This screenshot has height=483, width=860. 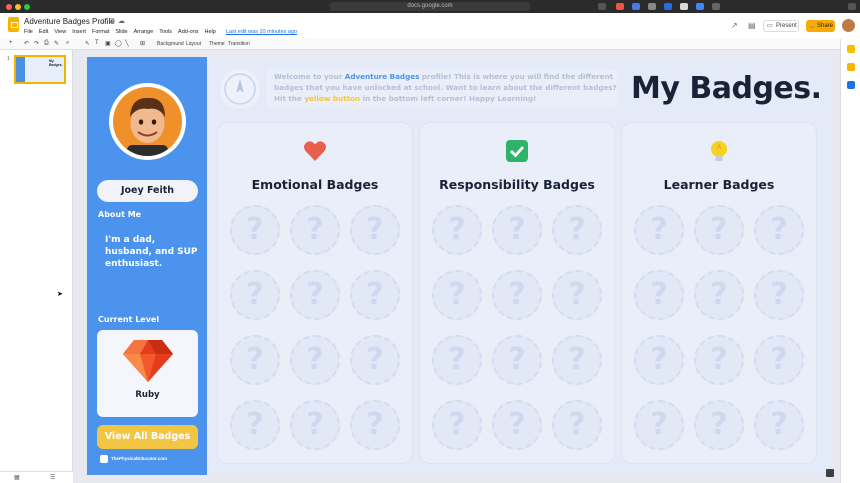 What do you see at coordinates (261, 32) in the screenshot?
I see `last-edit-link: Last edit was 10 minutes ago` at bounding box center [261, 32].